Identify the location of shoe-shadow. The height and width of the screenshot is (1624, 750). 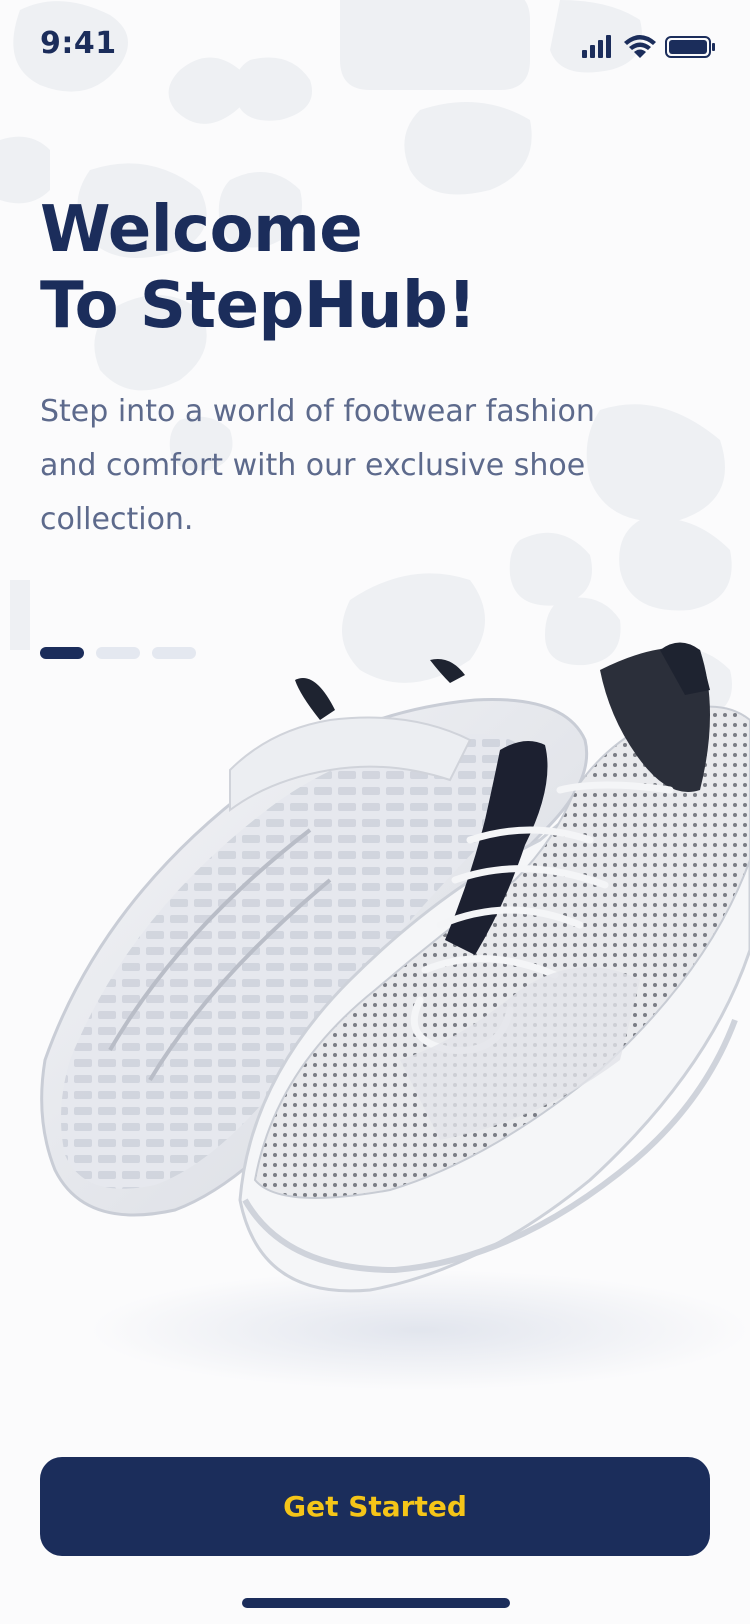
(420, 1330).